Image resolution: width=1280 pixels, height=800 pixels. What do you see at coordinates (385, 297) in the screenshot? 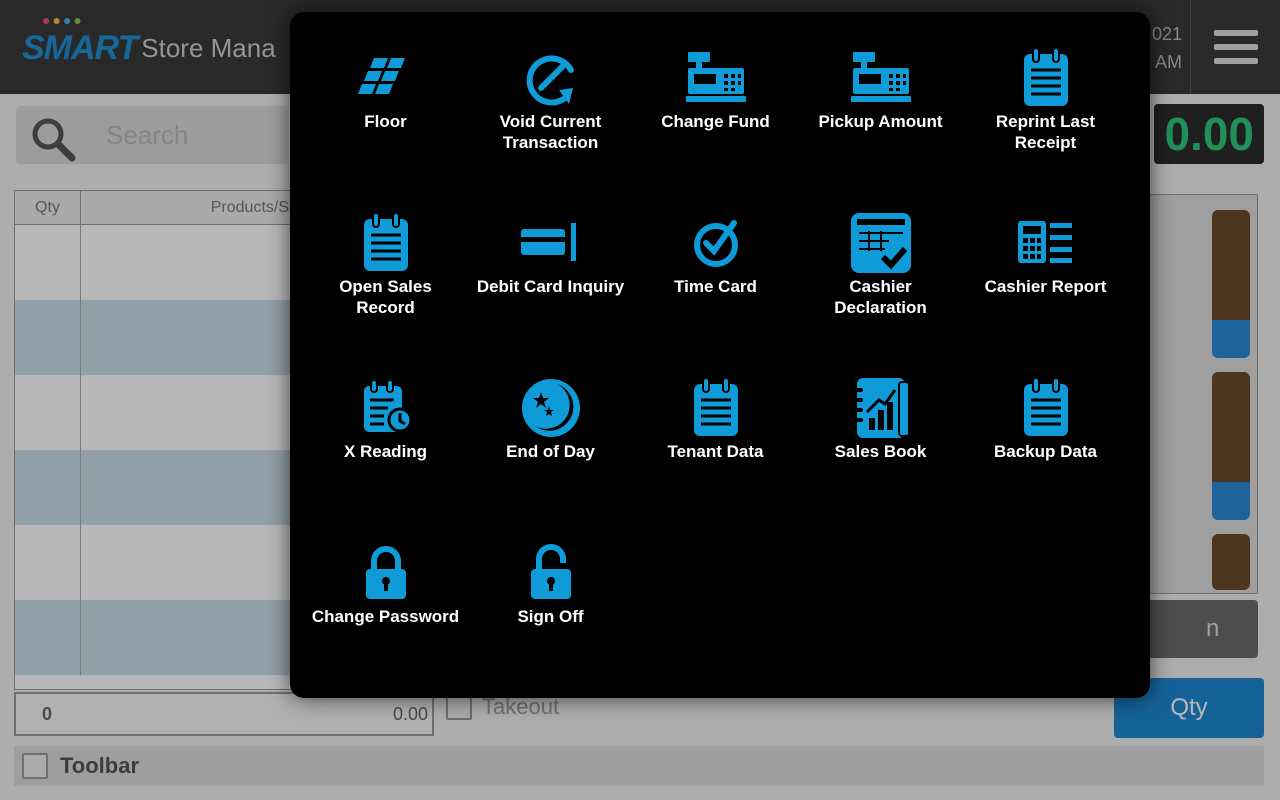
I see `menu-item-label: Open Sales Record` at bounding box center [385, 297].